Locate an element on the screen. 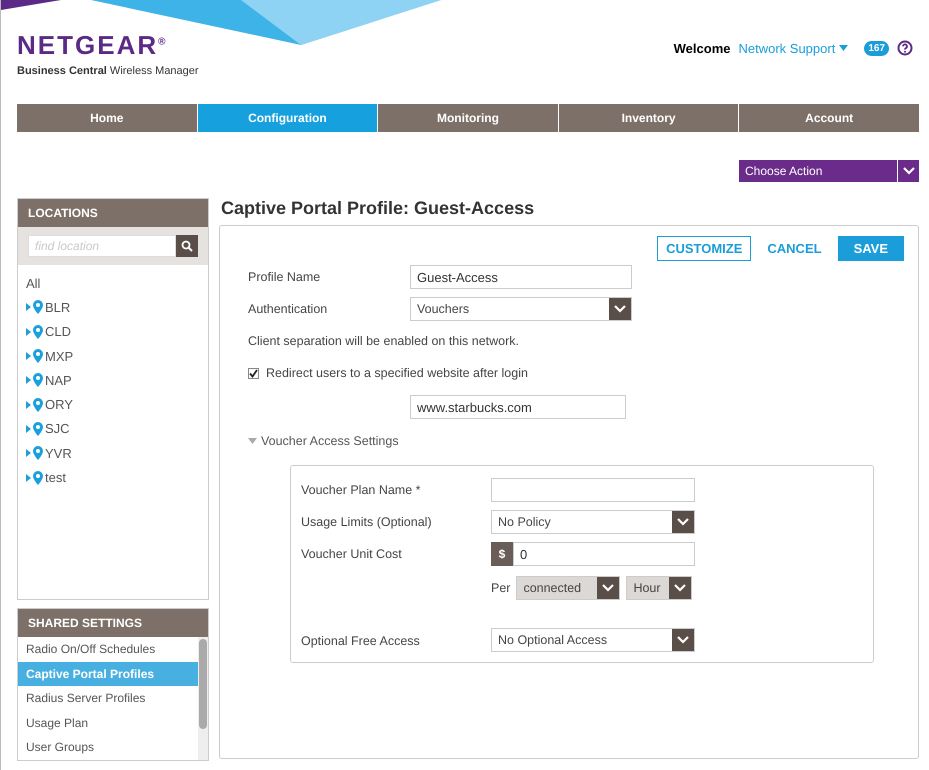 The width and height of the screenshot is (929, 770). field-label: Usage Limits (Optional) is located at coordinates (367, 522).